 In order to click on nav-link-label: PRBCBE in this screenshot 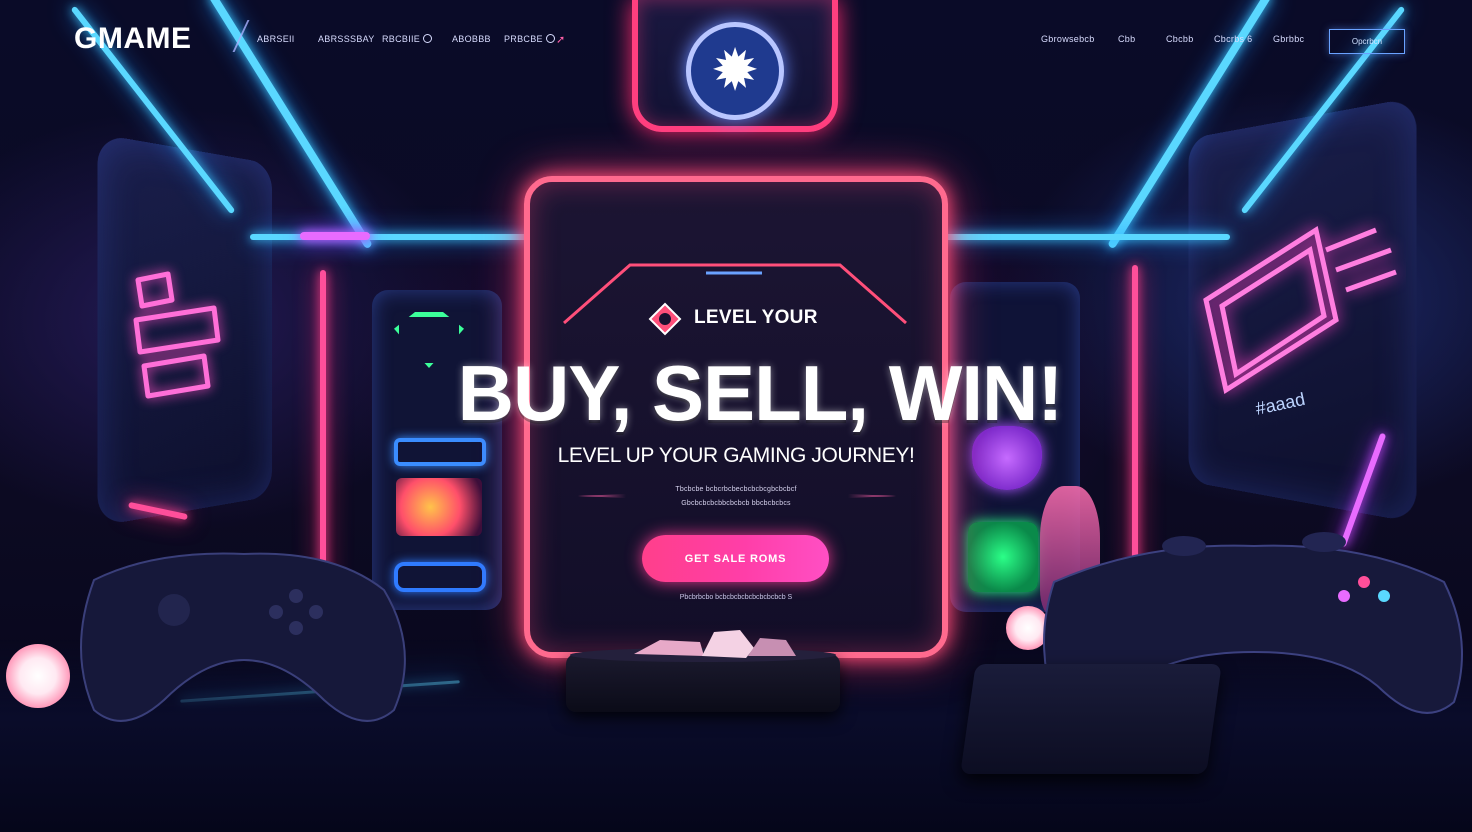, I will do `click(523, 39)`.